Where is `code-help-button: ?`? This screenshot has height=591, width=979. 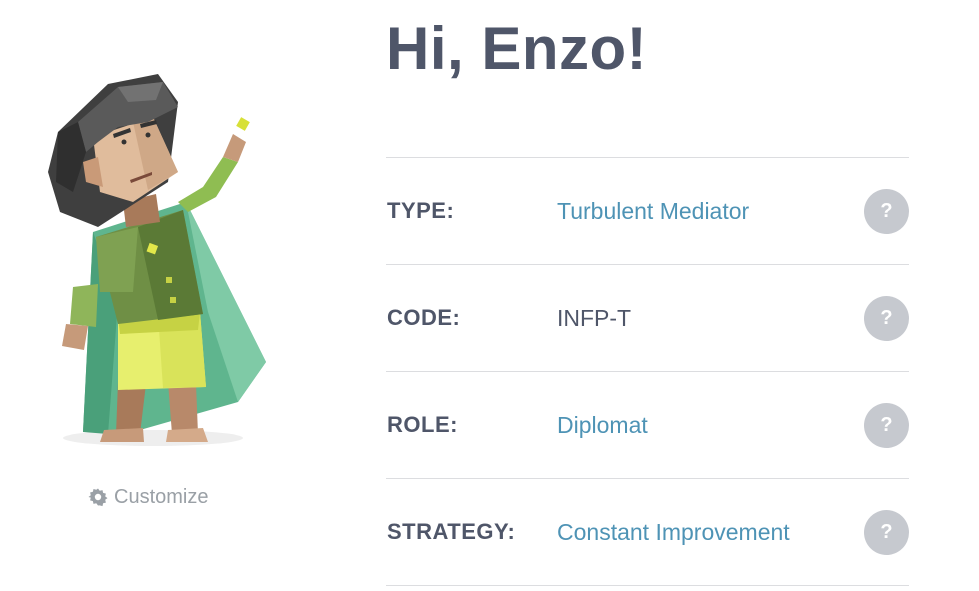
code-help-button: ? is located at coordinates (886, 318).